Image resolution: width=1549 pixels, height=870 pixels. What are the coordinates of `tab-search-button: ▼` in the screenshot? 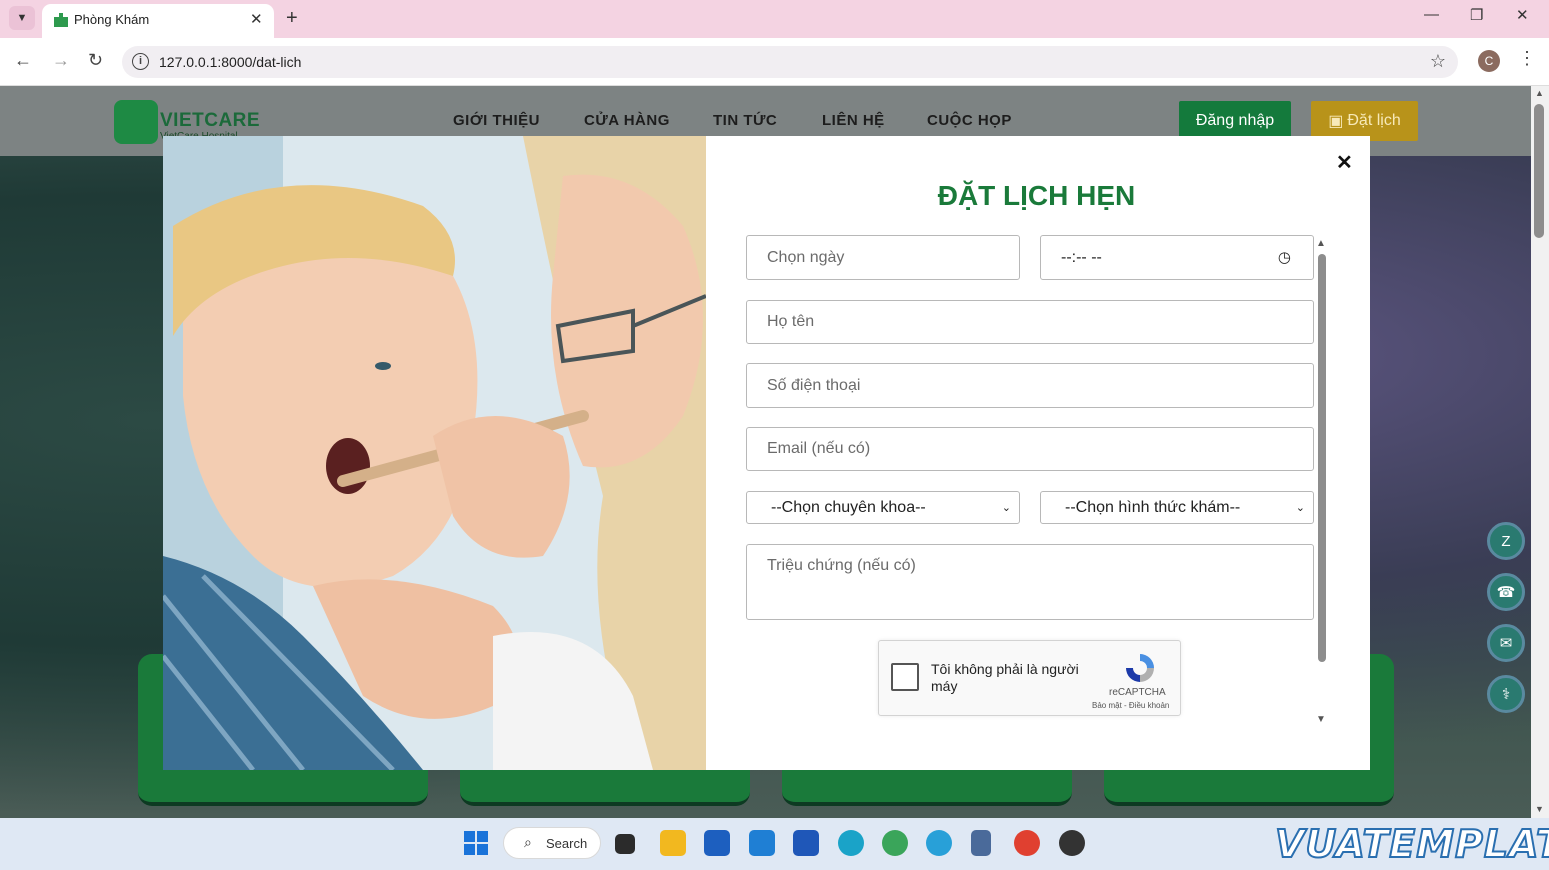 It's located at (22, 18).